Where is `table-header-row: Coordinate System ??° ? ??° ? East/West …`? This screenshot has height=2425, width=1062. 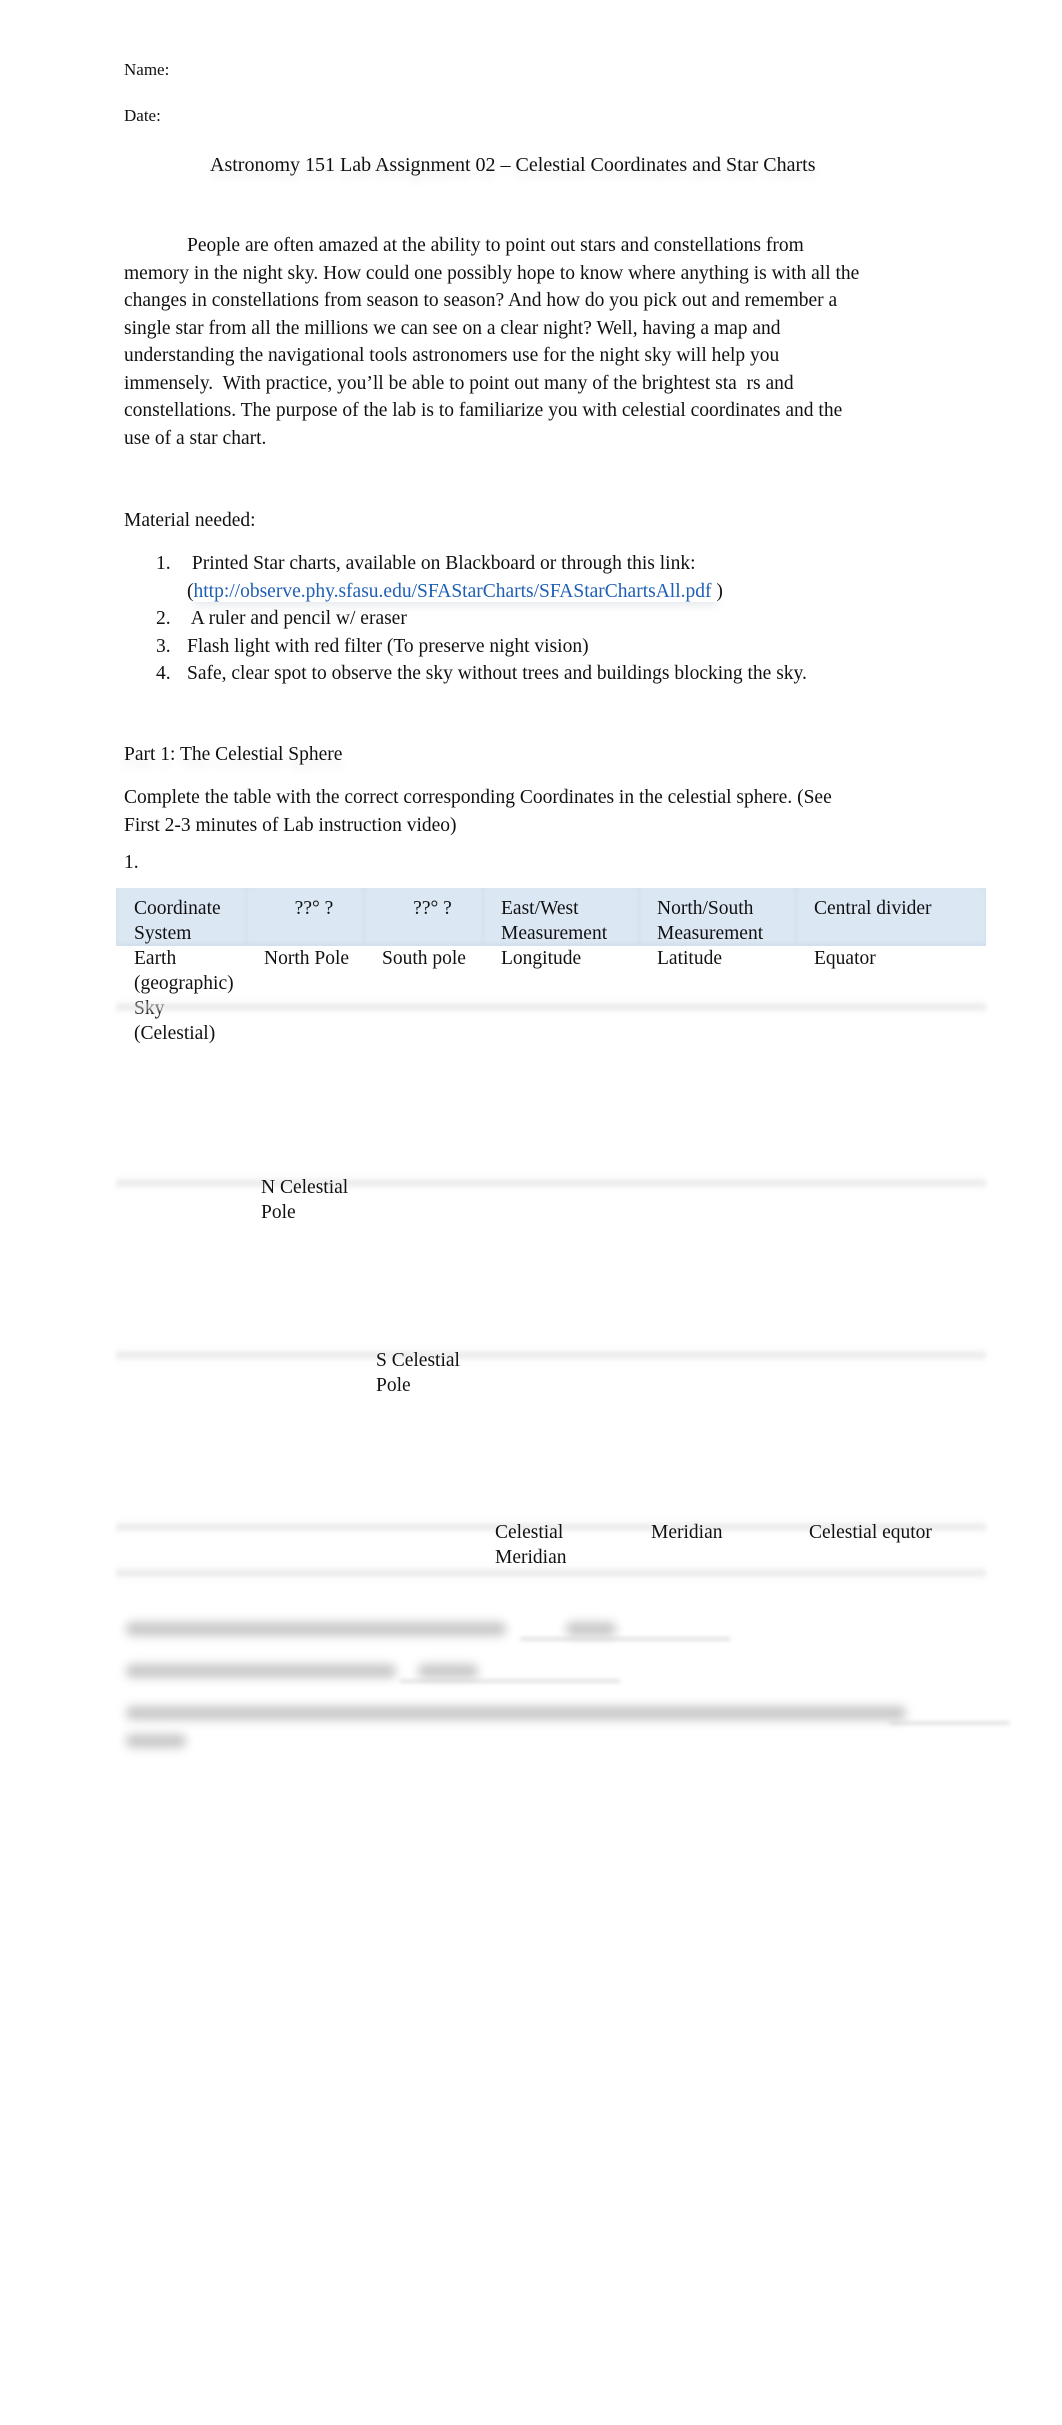 table-header-row: Coordinate System ??° ? ??° ? East/West … is located at coordinates (551, 917).